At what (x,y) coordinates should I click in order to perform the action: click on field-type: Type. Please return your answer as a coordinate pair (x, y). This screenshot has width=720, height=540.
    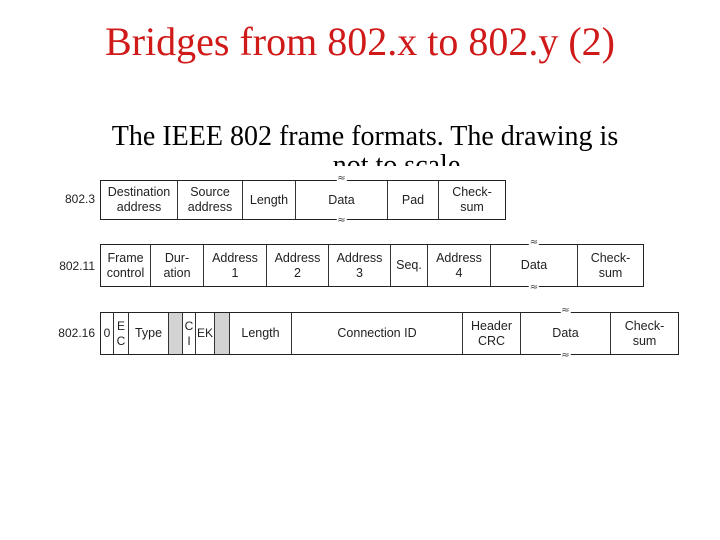
    Looking at the image, I should click on (149, 333).